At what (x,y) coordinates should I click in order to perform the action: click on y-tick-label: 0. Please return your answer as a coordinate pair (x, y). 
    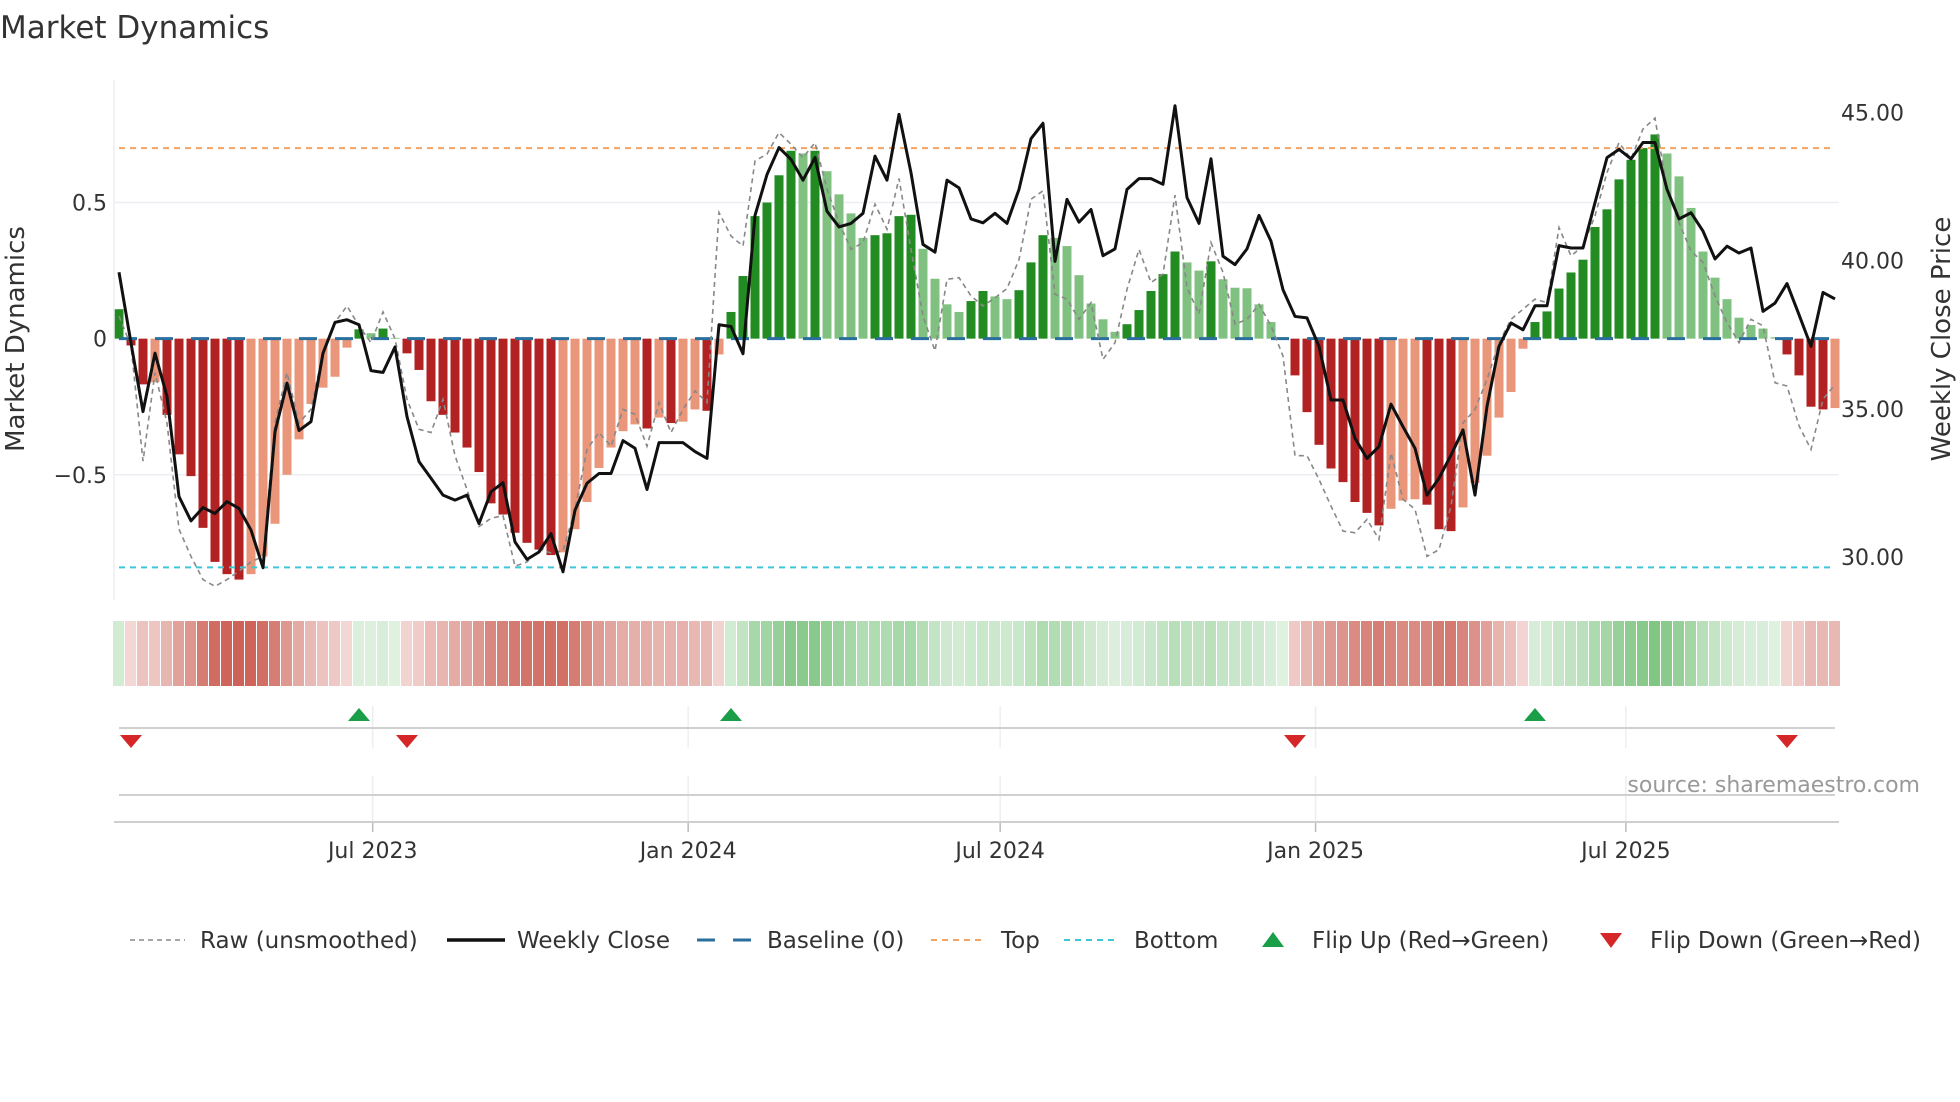
    Looking at the image, I should click on (100, 340).